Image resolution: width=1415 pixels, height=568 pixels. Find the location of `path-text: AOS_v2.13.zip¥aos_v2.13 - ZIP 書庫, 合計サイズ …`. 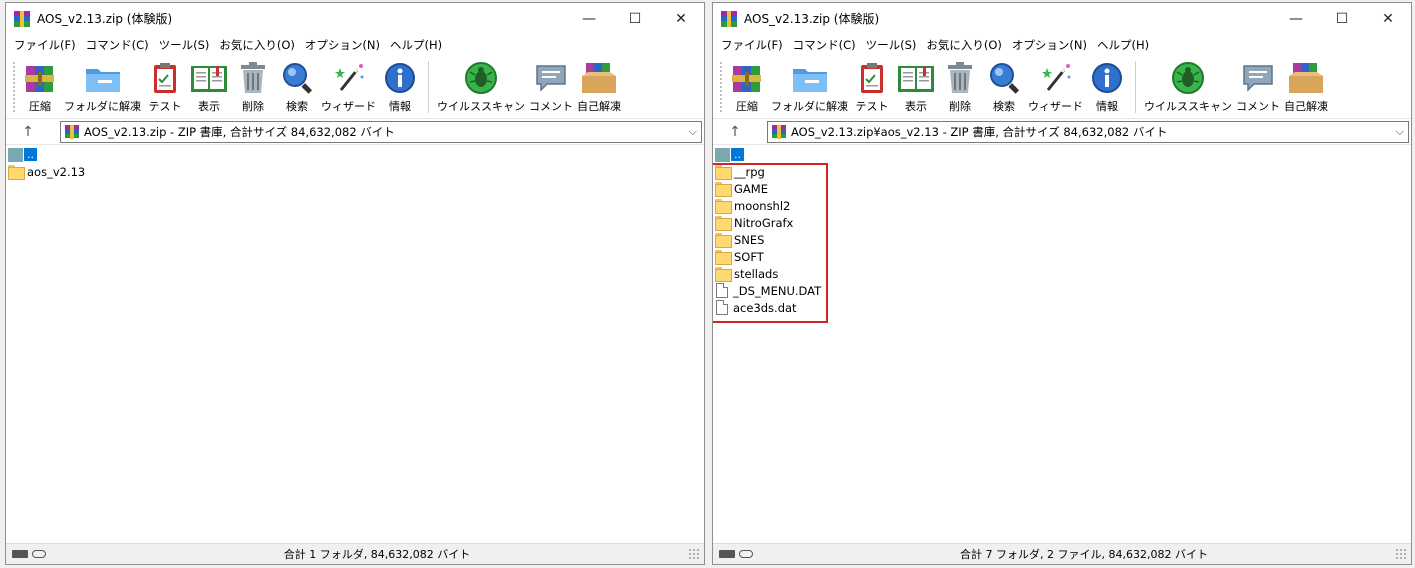

path-text: AOS_v2.13.zip¥aos_v2.13 - ZIP 書庫, 合計サイズ … is located at coordinates (979, 131).